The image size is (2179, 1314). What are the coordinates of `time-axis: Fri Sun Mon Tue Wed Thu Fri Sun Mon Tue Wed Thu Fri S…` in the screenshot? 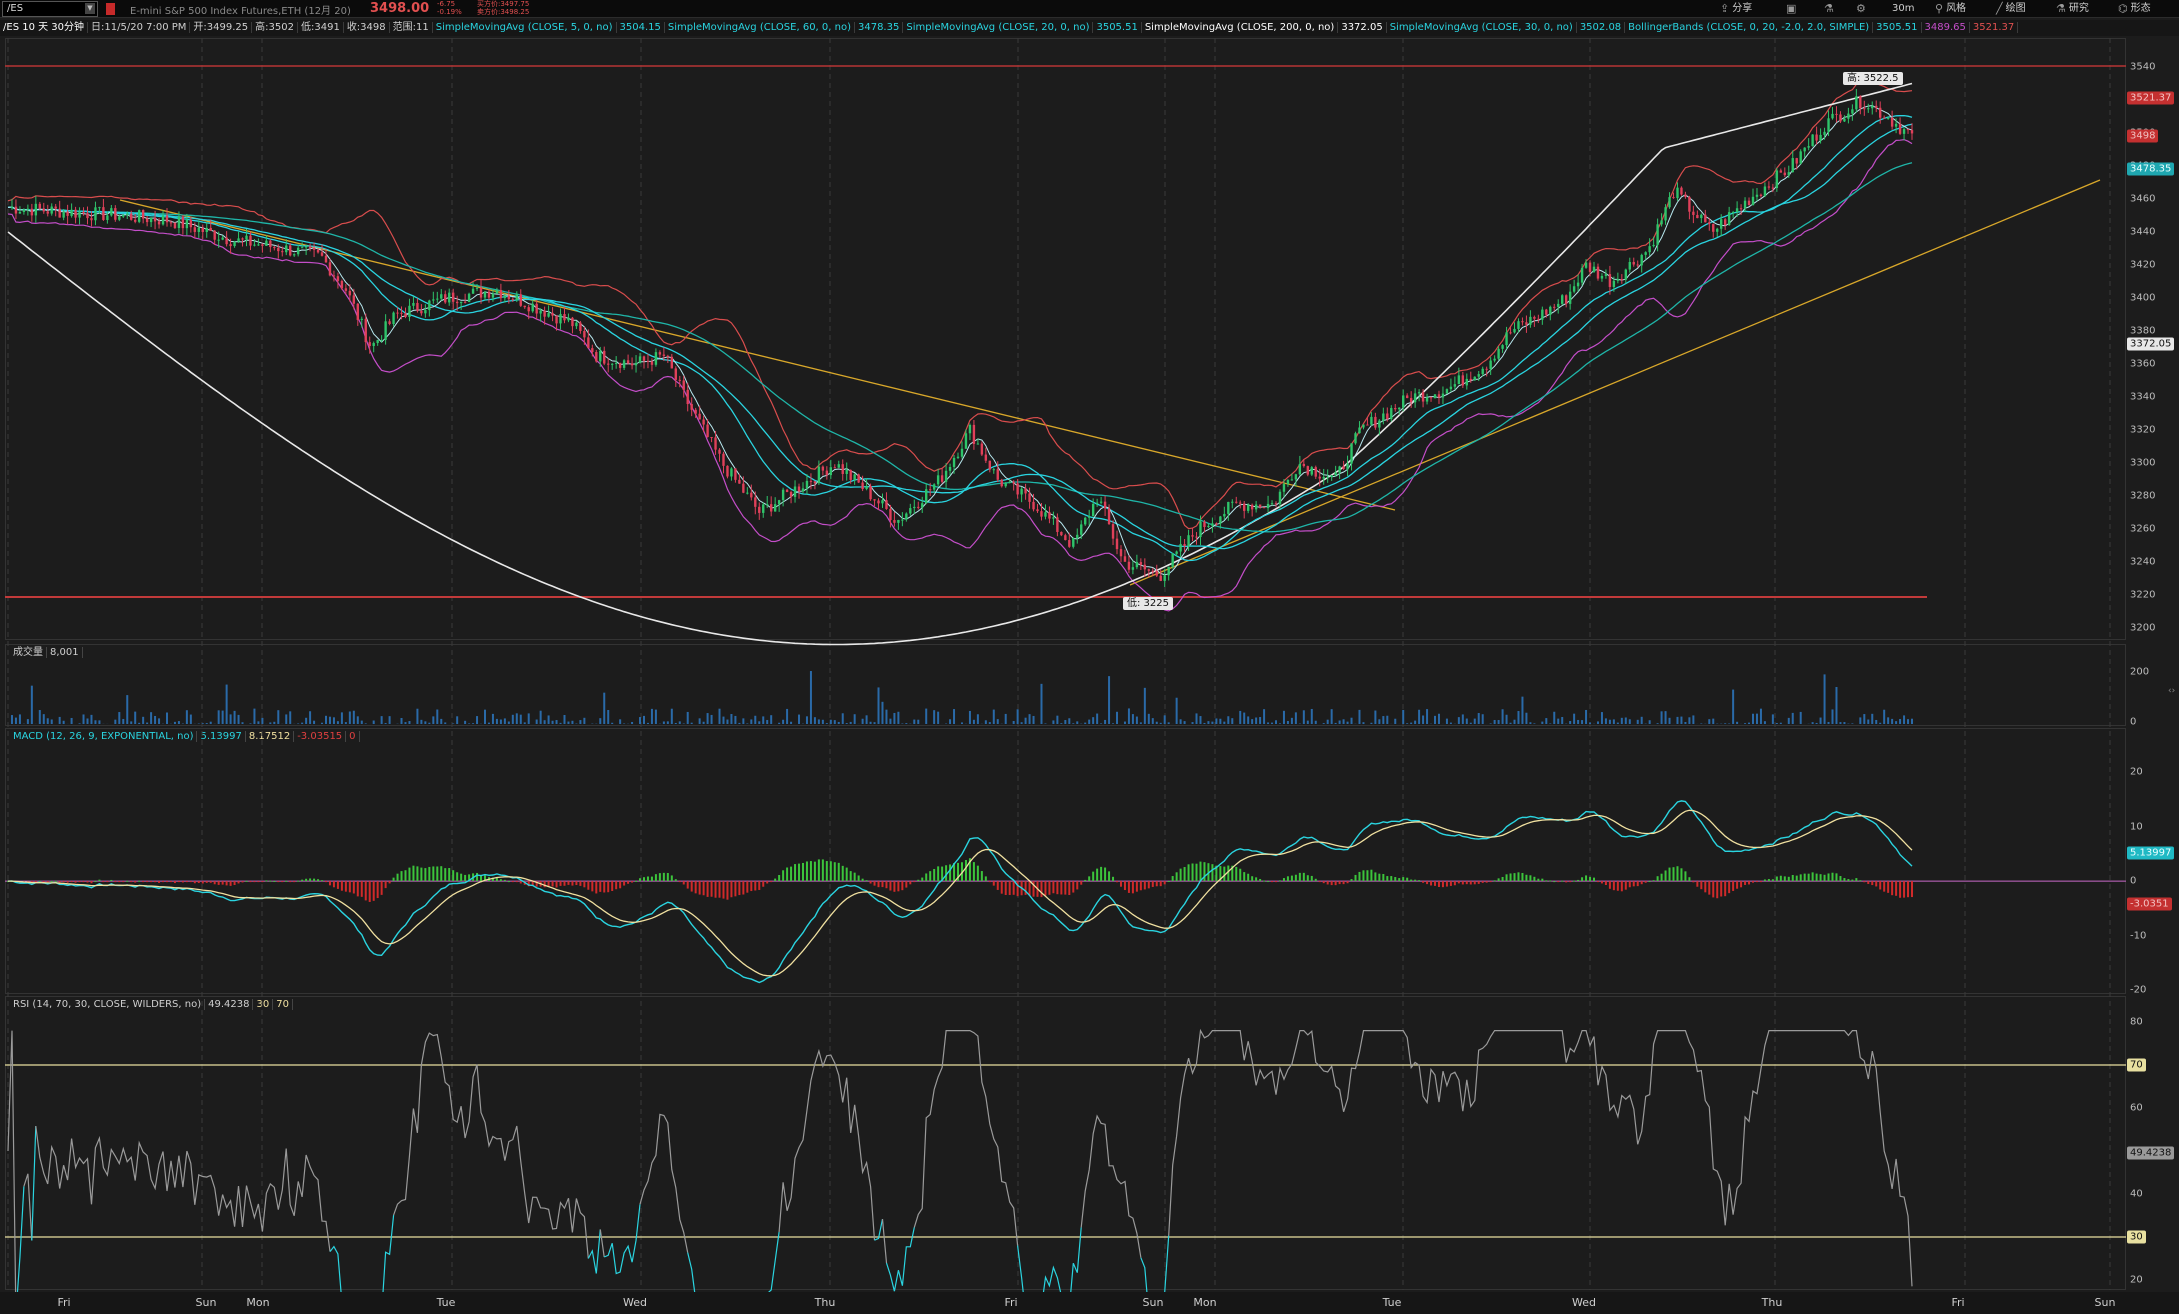 It's located at (1089, 1303).